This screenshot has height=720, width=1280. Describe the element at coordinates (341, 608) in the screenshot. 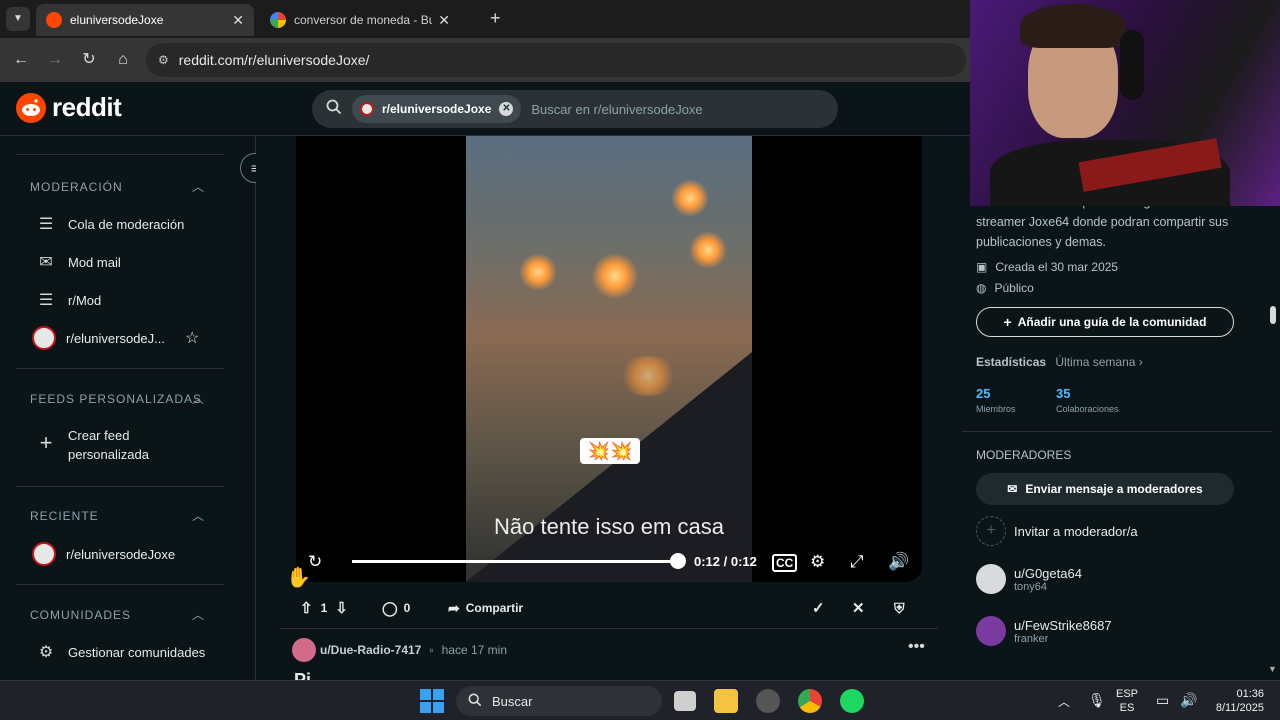

I see `downvote-icon: ⇩` at that location.